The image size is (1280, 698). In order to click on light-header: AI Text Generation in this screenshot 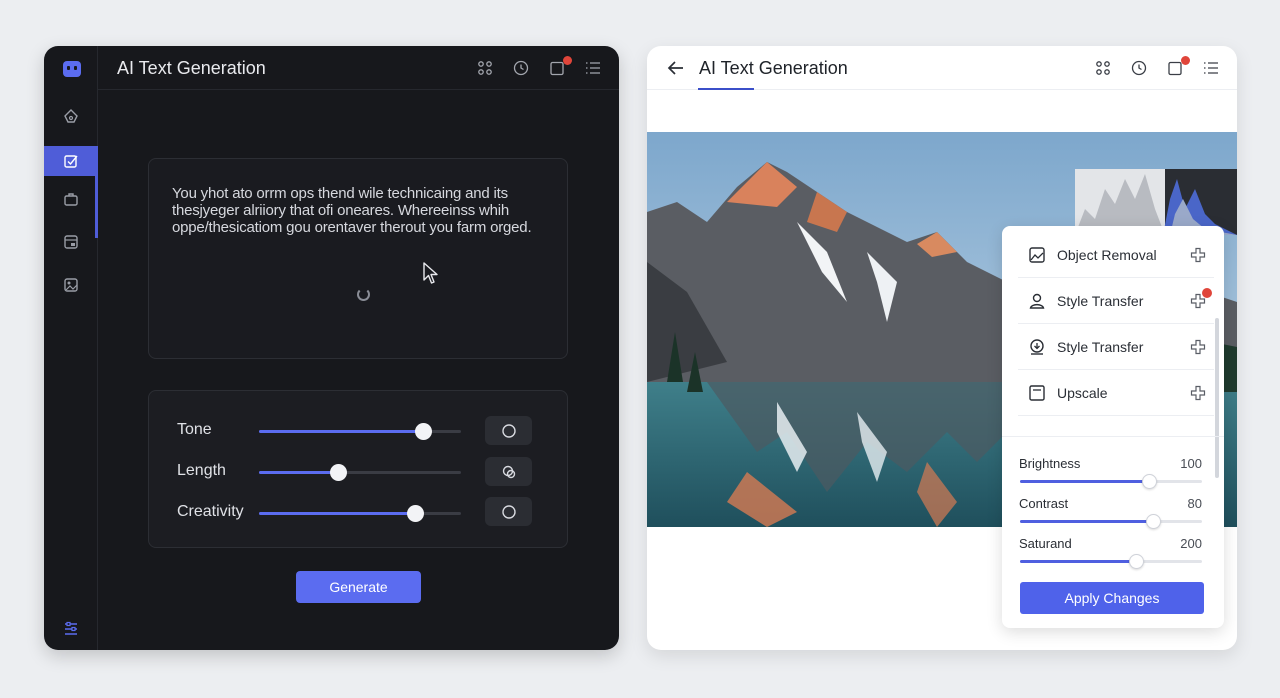, I will do `click(942, 68)`.